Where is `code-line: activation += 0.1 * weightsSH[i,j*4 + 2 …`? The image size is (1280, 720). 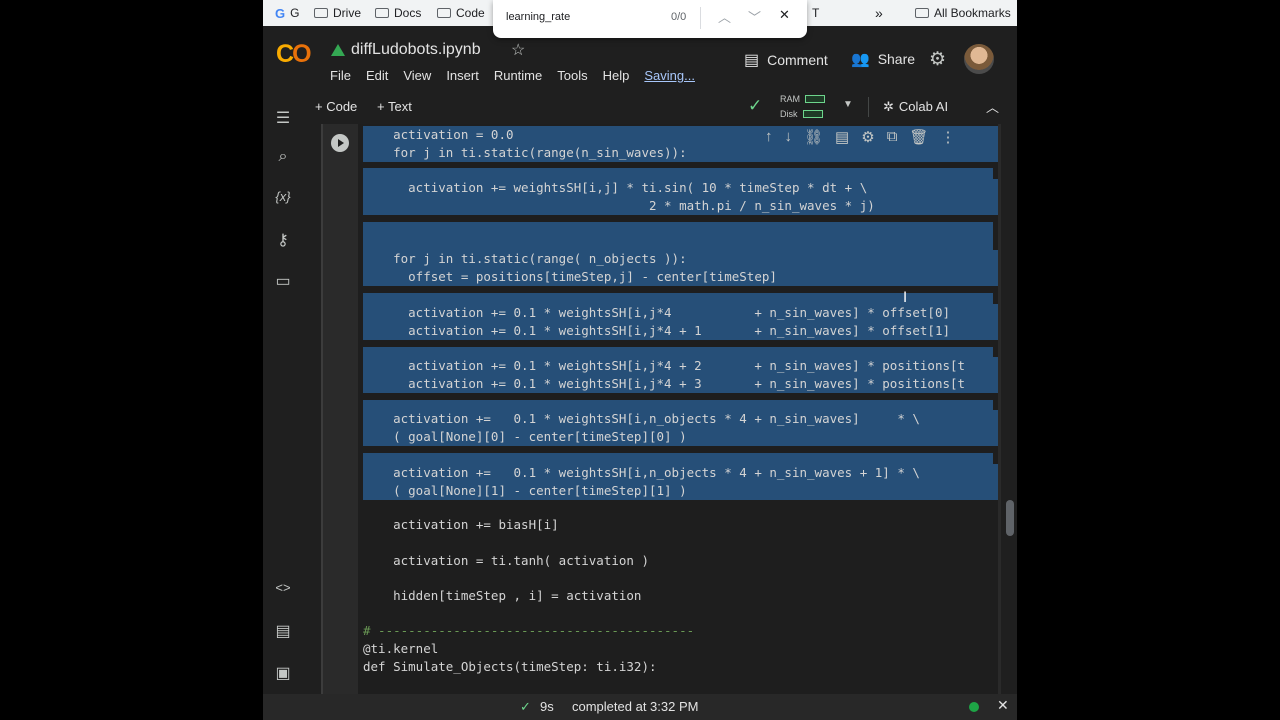
code-line: activation += 0.1 * weightsSH[i,j*4 + 2 … is located at coordinates (680, 366).